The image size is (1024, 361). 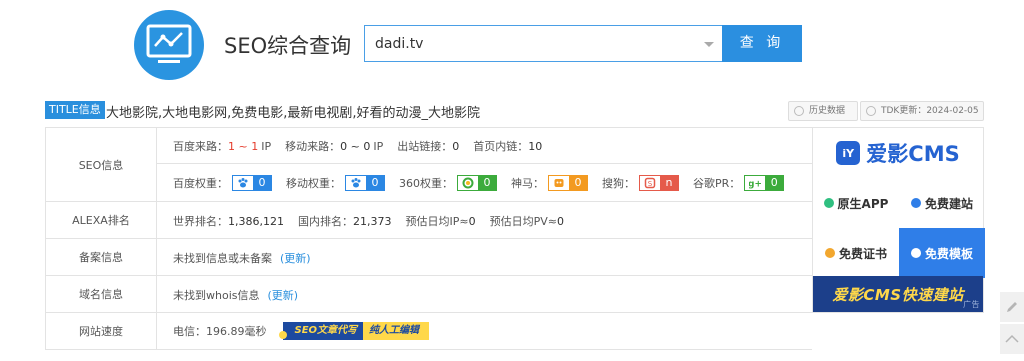 What do you see at coordinates (823, 111) in the screenshot?
I see `history-data-button: 历史数据` at bounding box center [823, 111].